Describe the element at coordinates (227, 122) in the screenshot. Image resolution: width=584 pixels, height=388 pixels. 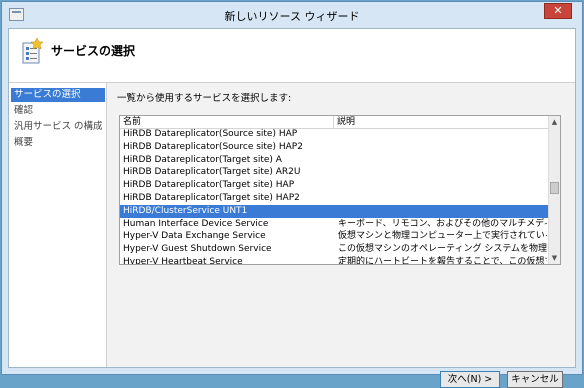
I see `column-header-name: 名前` at that location.